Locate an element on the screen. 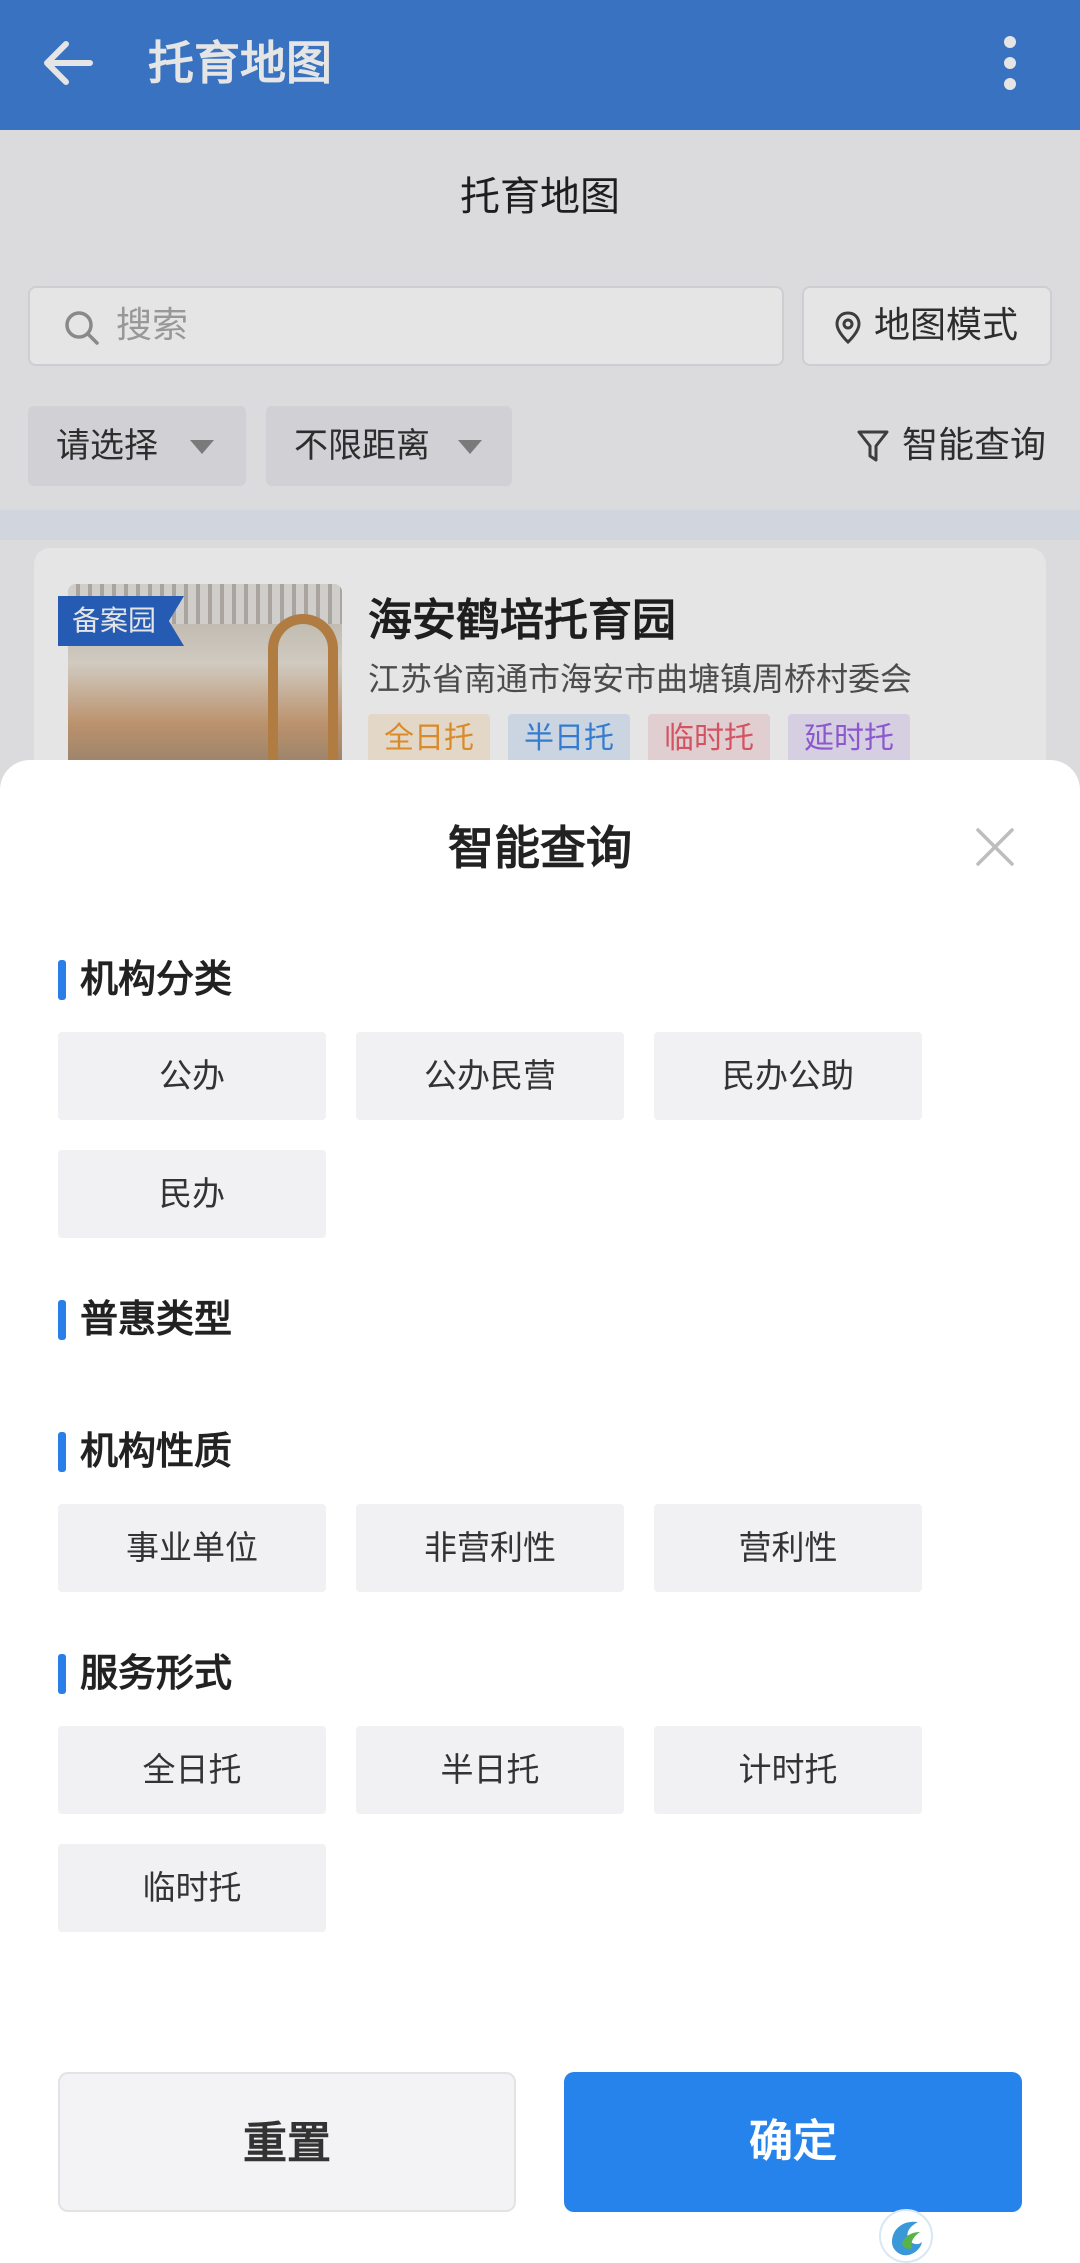  option-public-private-run: 公办民营 is located at coordinates (490, 1076).